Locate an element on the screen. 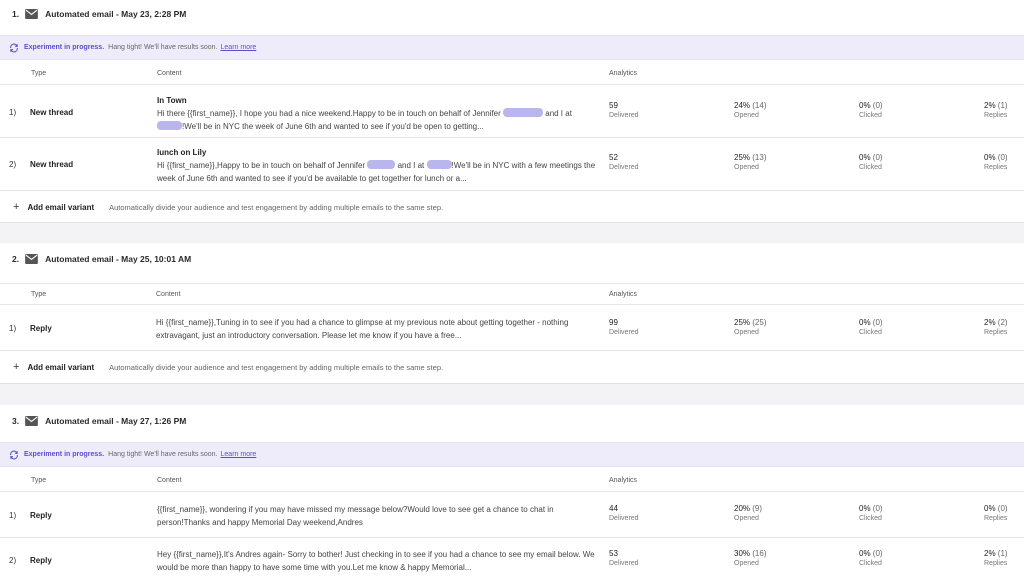 The image size is (1024, 579). delivered-value: 52 is located at coordinates (613, 157).